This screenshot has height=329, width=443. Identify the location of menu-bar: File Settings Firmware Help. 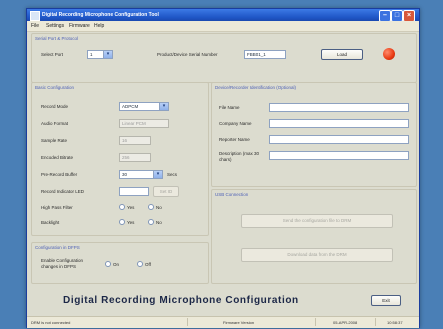
(223, 26).